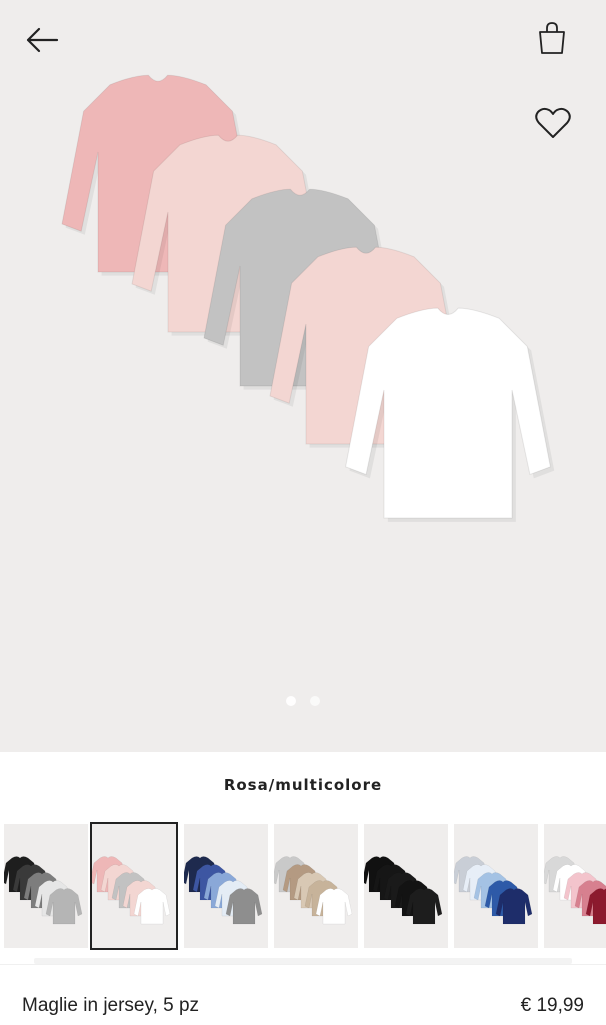 The height and width of the screenshot is (1025, 606). What do you see at coordinates (111, 1005) in the screenshot?
I see `product-name: Maglie in jersey, 5 pz` at bounding box center [111, 1005].